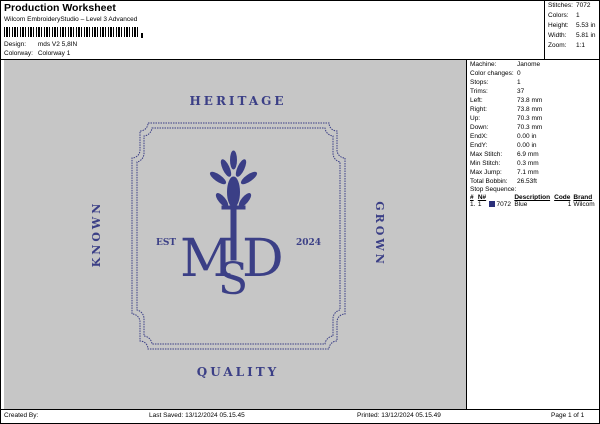  Describe the element at coordinates (142, 35) in the screenshot. I see `barcode-mark` at that location.